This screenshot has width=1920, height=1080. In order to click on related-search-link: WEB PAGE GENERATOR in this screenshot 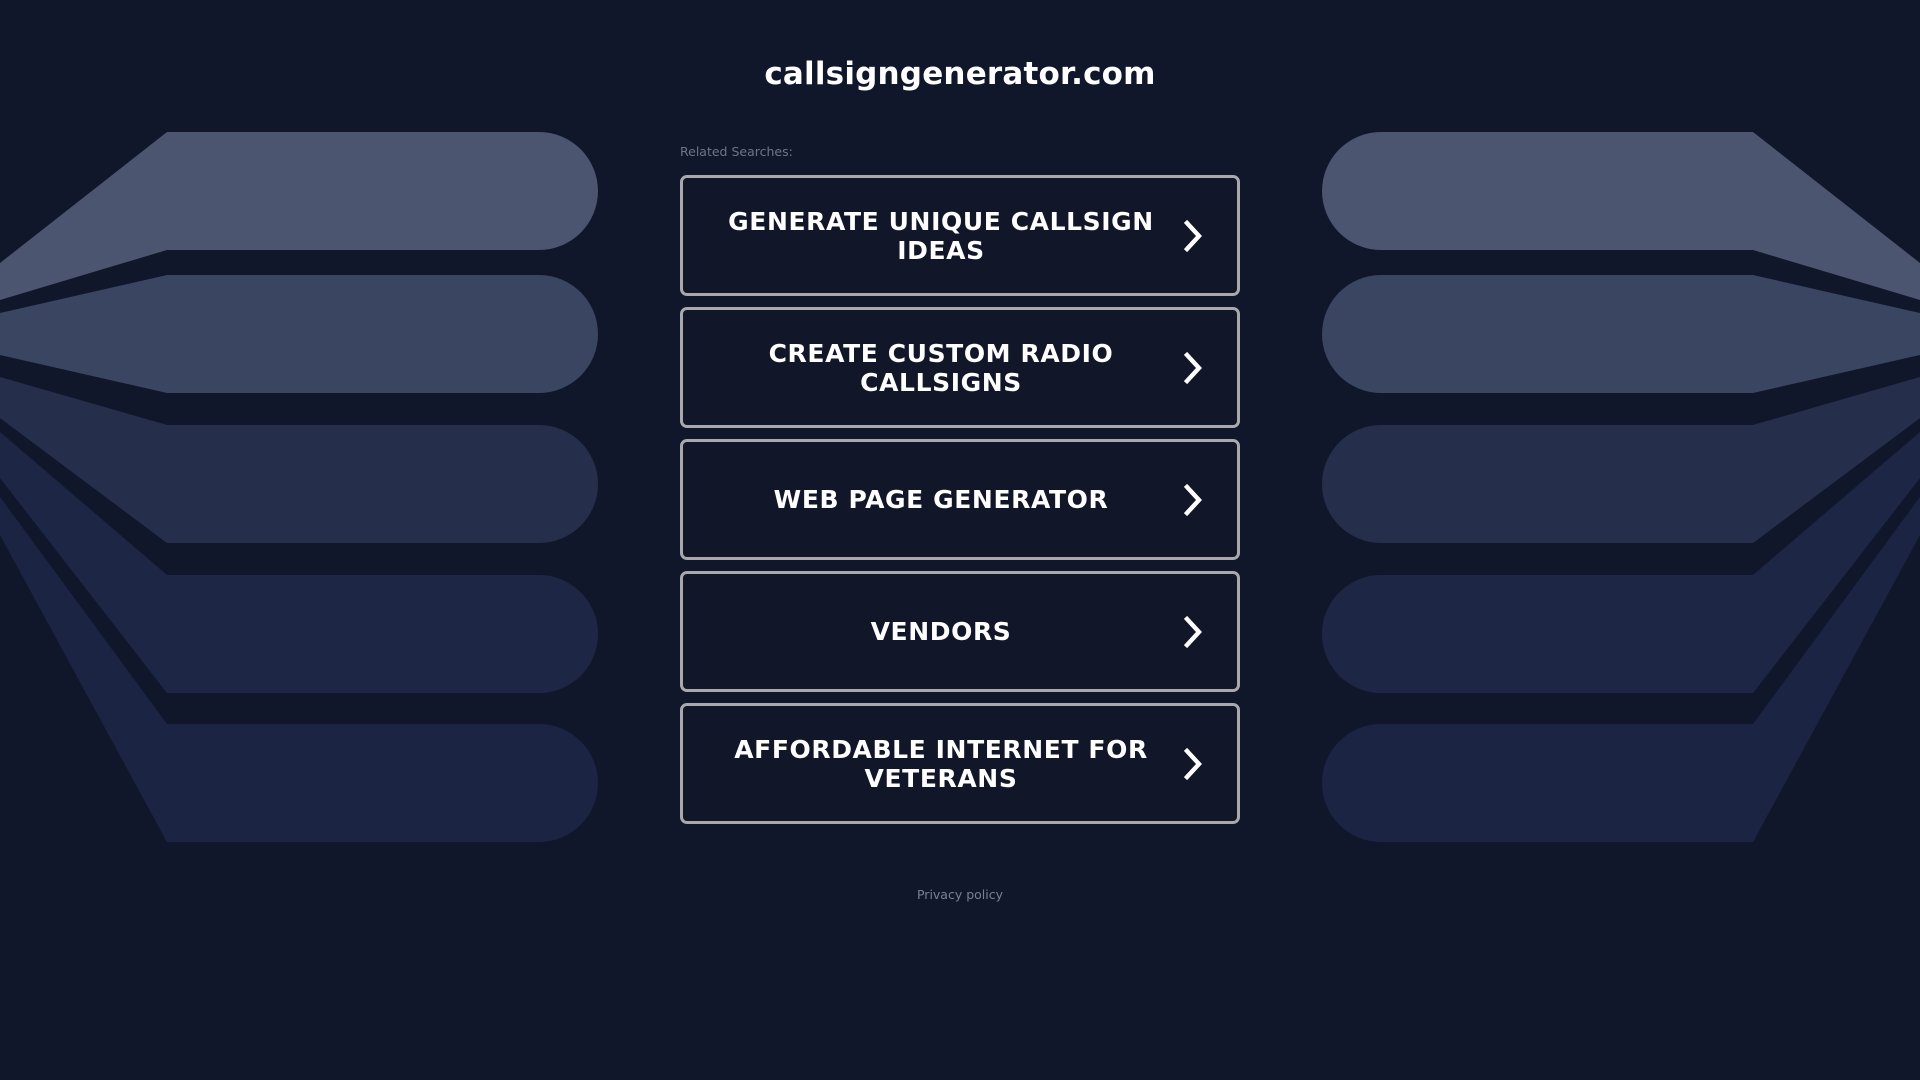, I will do `click(960, 499)`.